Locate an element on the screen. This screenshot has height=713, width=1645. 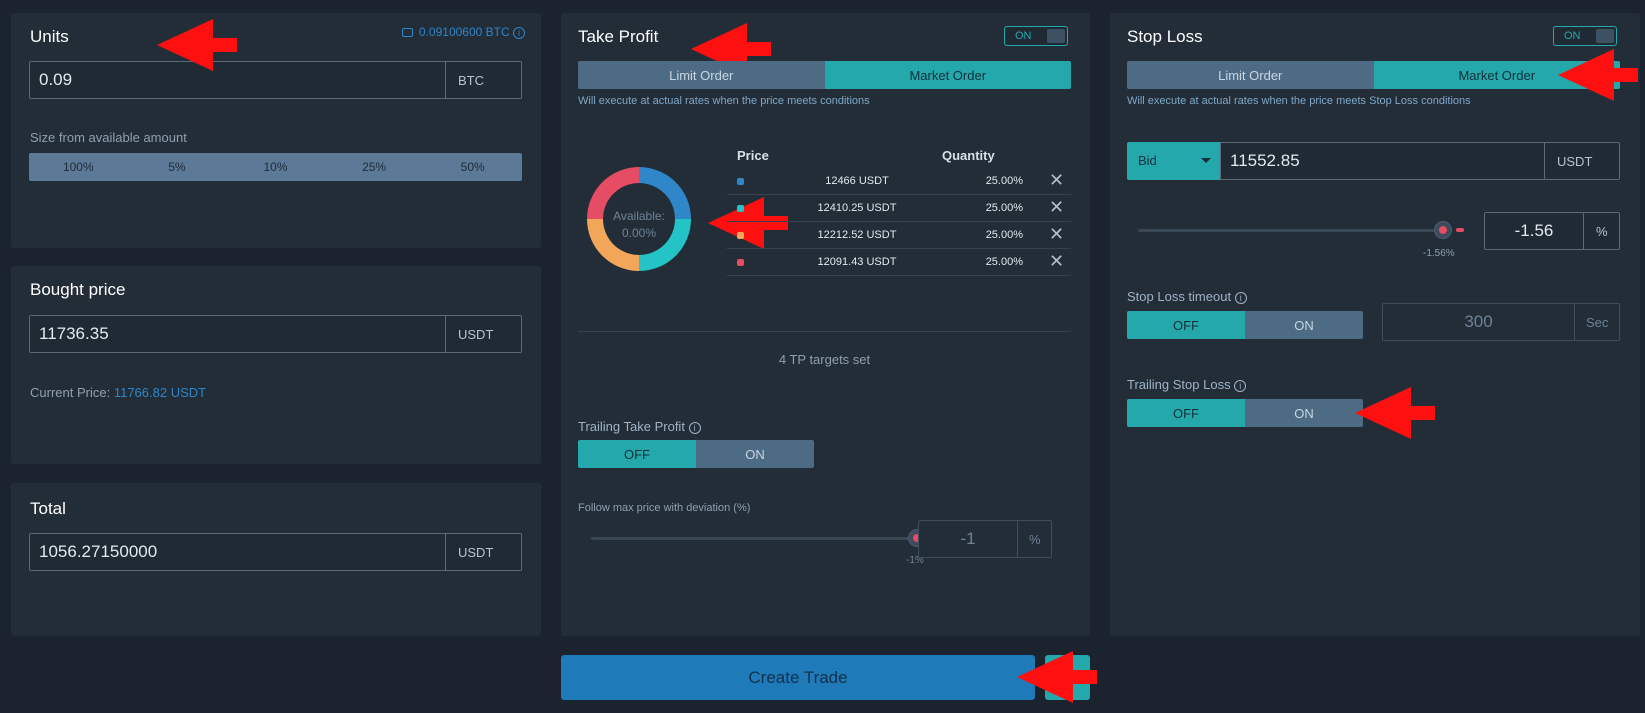
available-label: Available: is located at coordinates (639, 216).